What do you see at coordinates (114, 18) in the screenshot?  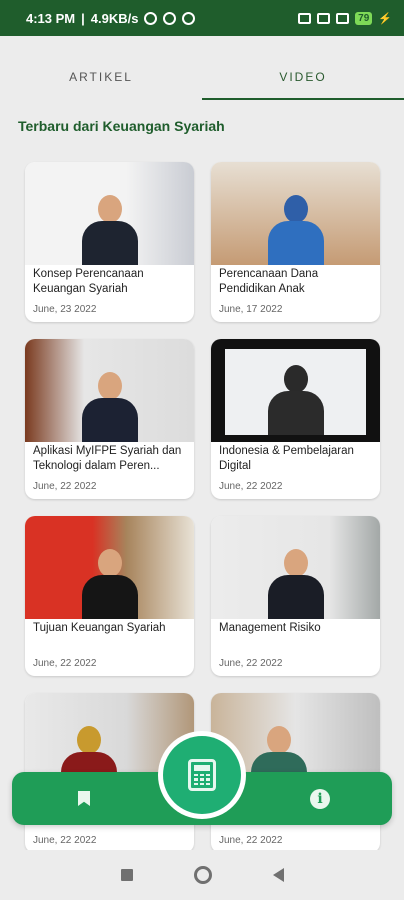 I see `status-network-speed: 4.9KB/s` at bounding box center [114, 18].